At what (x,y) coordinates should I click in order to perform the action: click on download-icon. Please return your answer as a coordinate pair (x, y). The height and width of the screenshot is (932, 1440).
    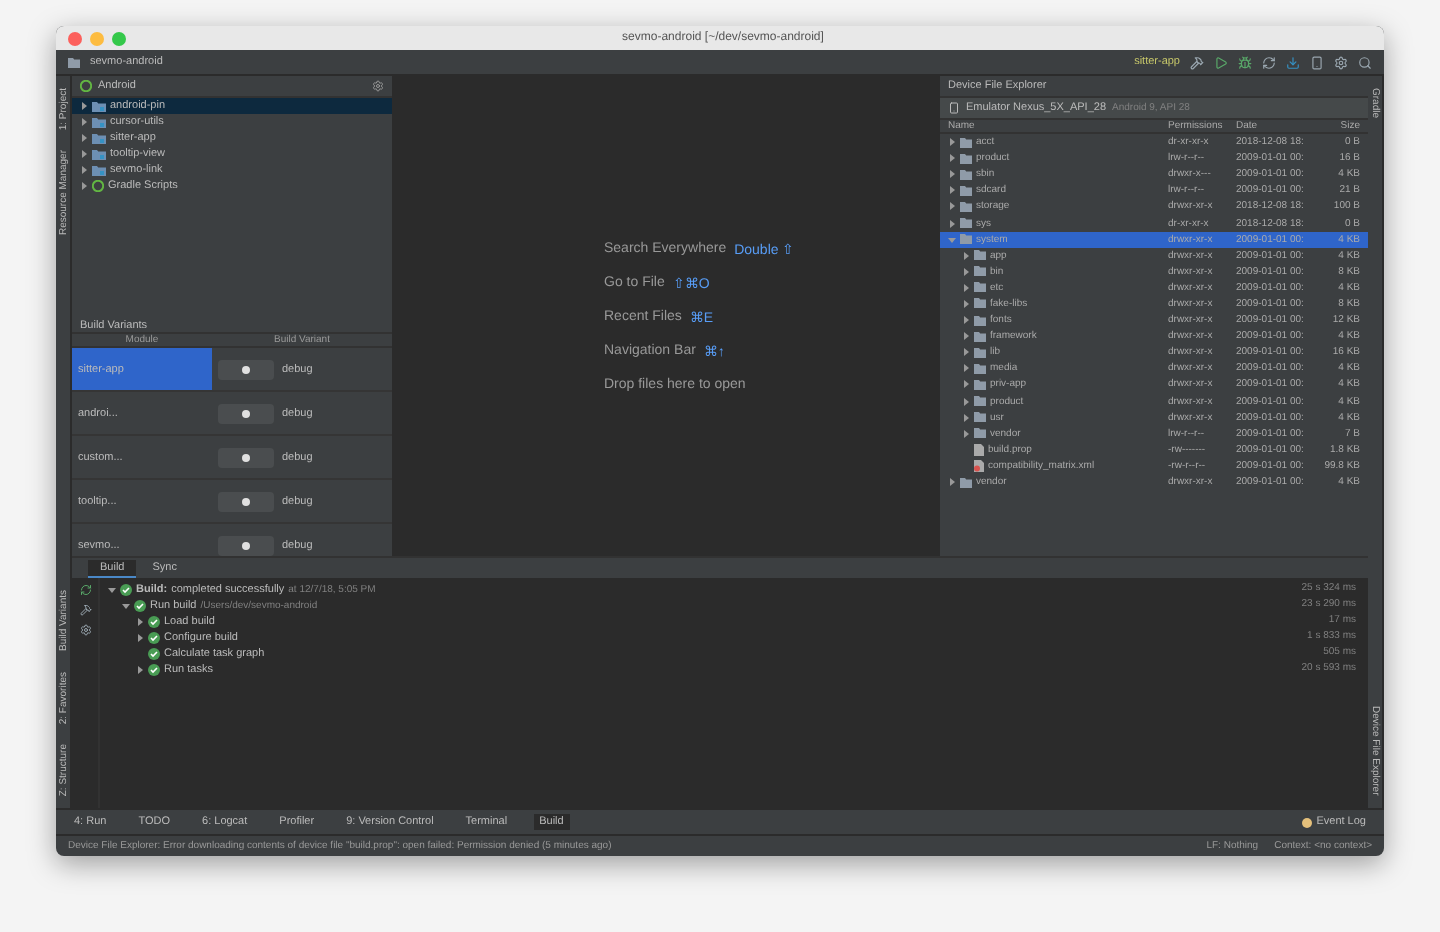
    Looking at the image, I should click on (1293, 62).